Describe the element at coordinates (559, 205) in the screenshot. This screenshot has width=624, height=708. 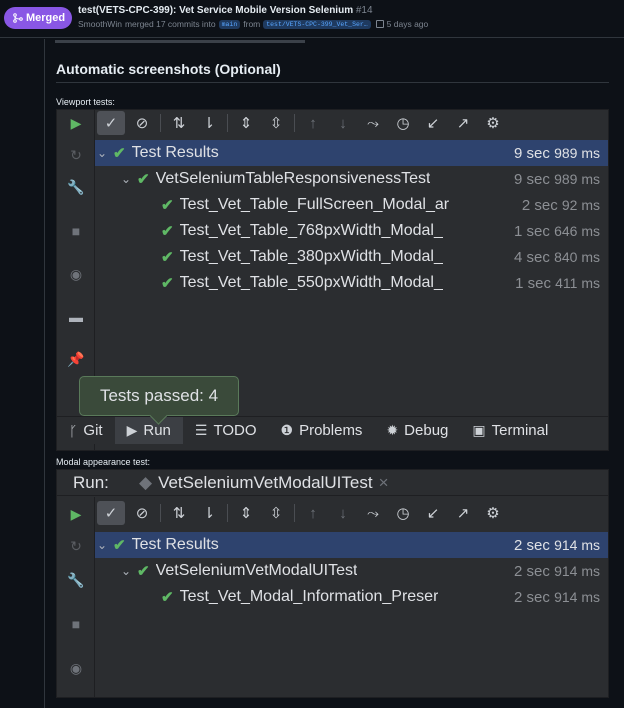
I see `row-duration: 2 sec 92 ms` at that location.